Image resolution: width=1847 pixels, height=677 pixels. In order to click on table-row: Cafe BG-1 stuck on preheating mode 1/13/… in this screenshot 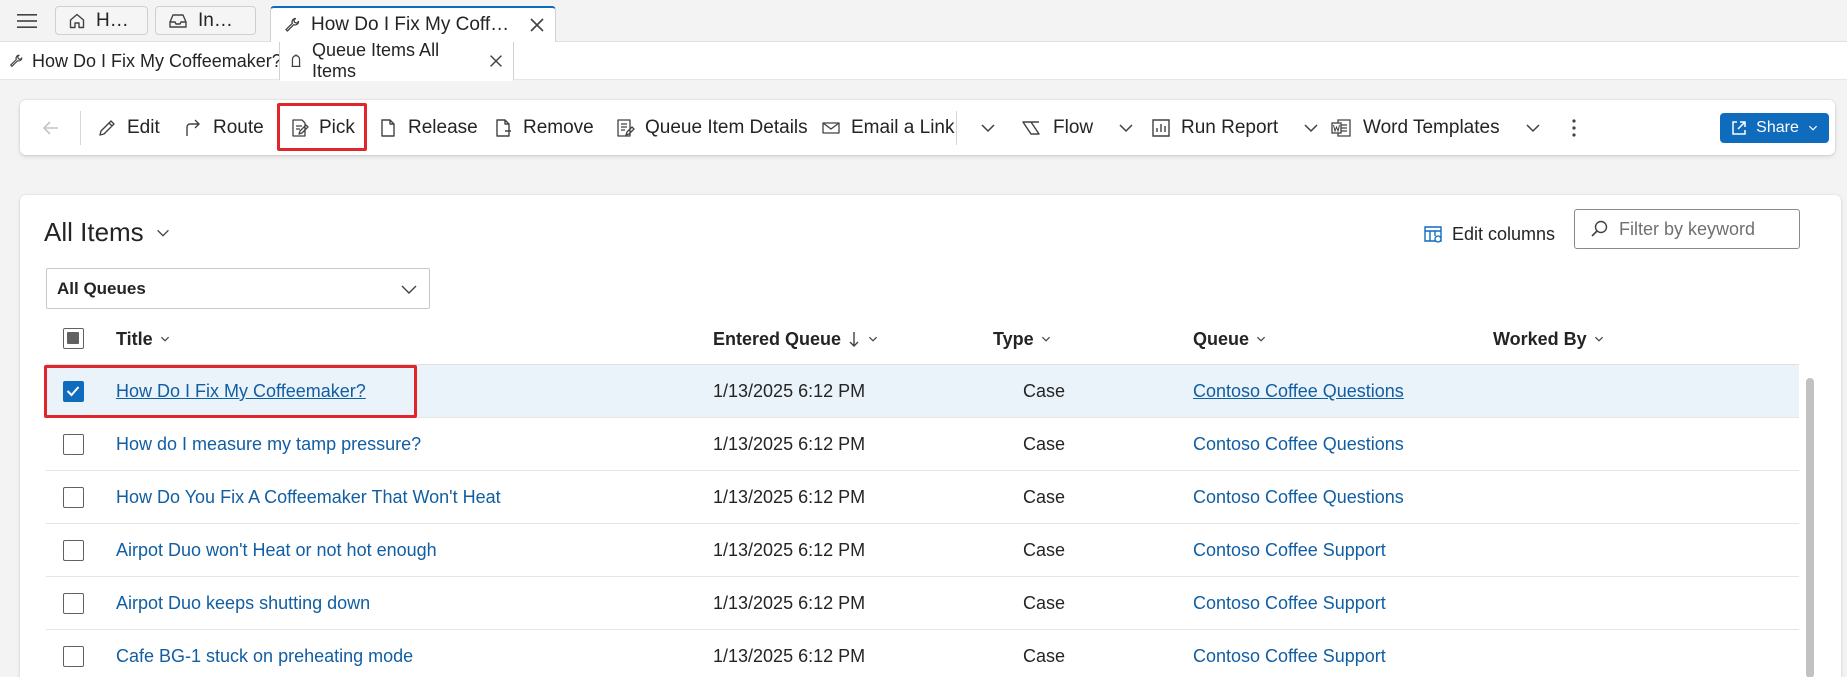, I will do `click(922, 653)`.